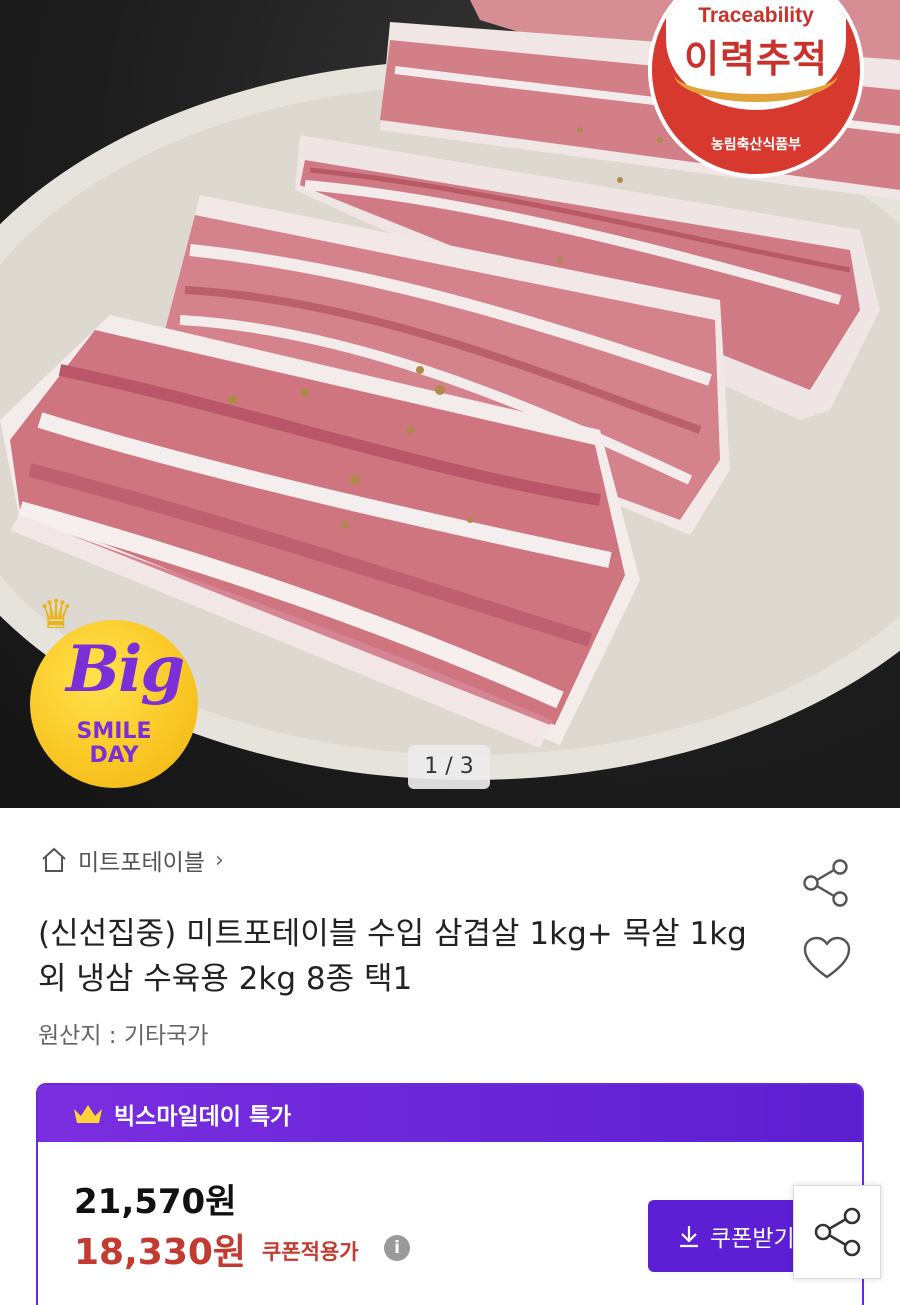 The width and height of the screenshot is (900, 1305). I want to click on big-smile-day-badge-day: DAY, so click(114, 755).